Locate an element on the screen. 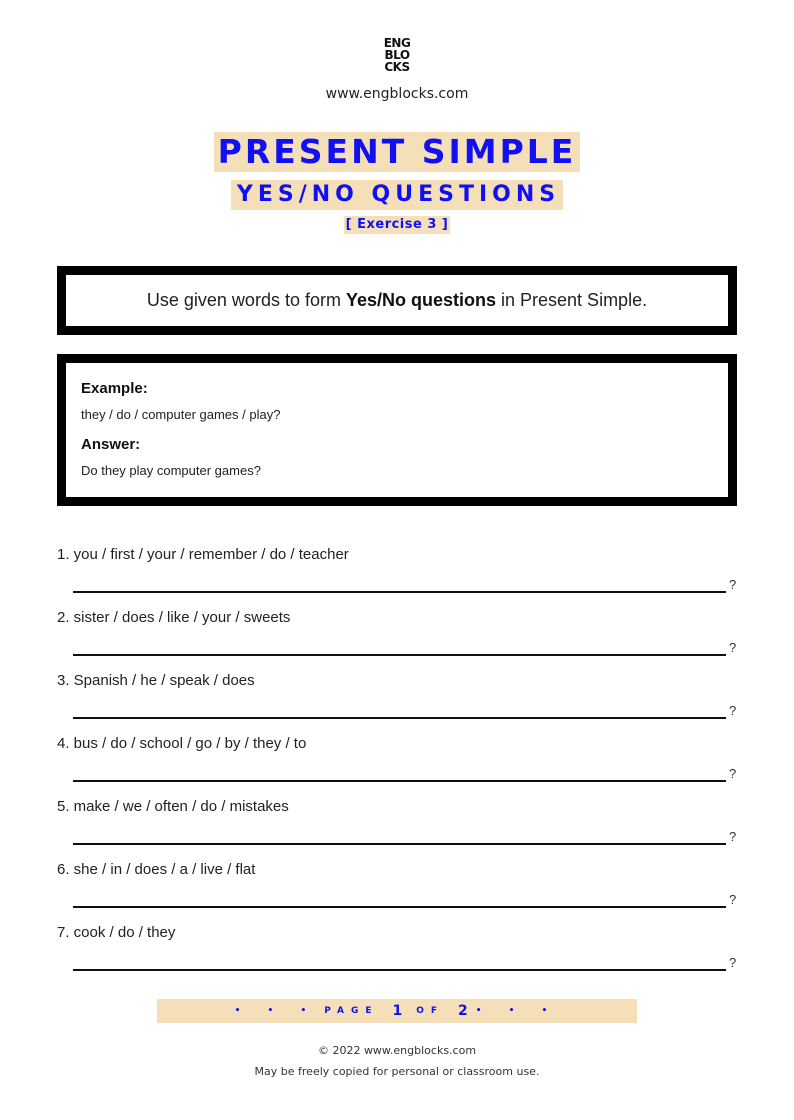  copyright-text: © 2022 www.engblocks.com is located at coordinates (397, 1050).